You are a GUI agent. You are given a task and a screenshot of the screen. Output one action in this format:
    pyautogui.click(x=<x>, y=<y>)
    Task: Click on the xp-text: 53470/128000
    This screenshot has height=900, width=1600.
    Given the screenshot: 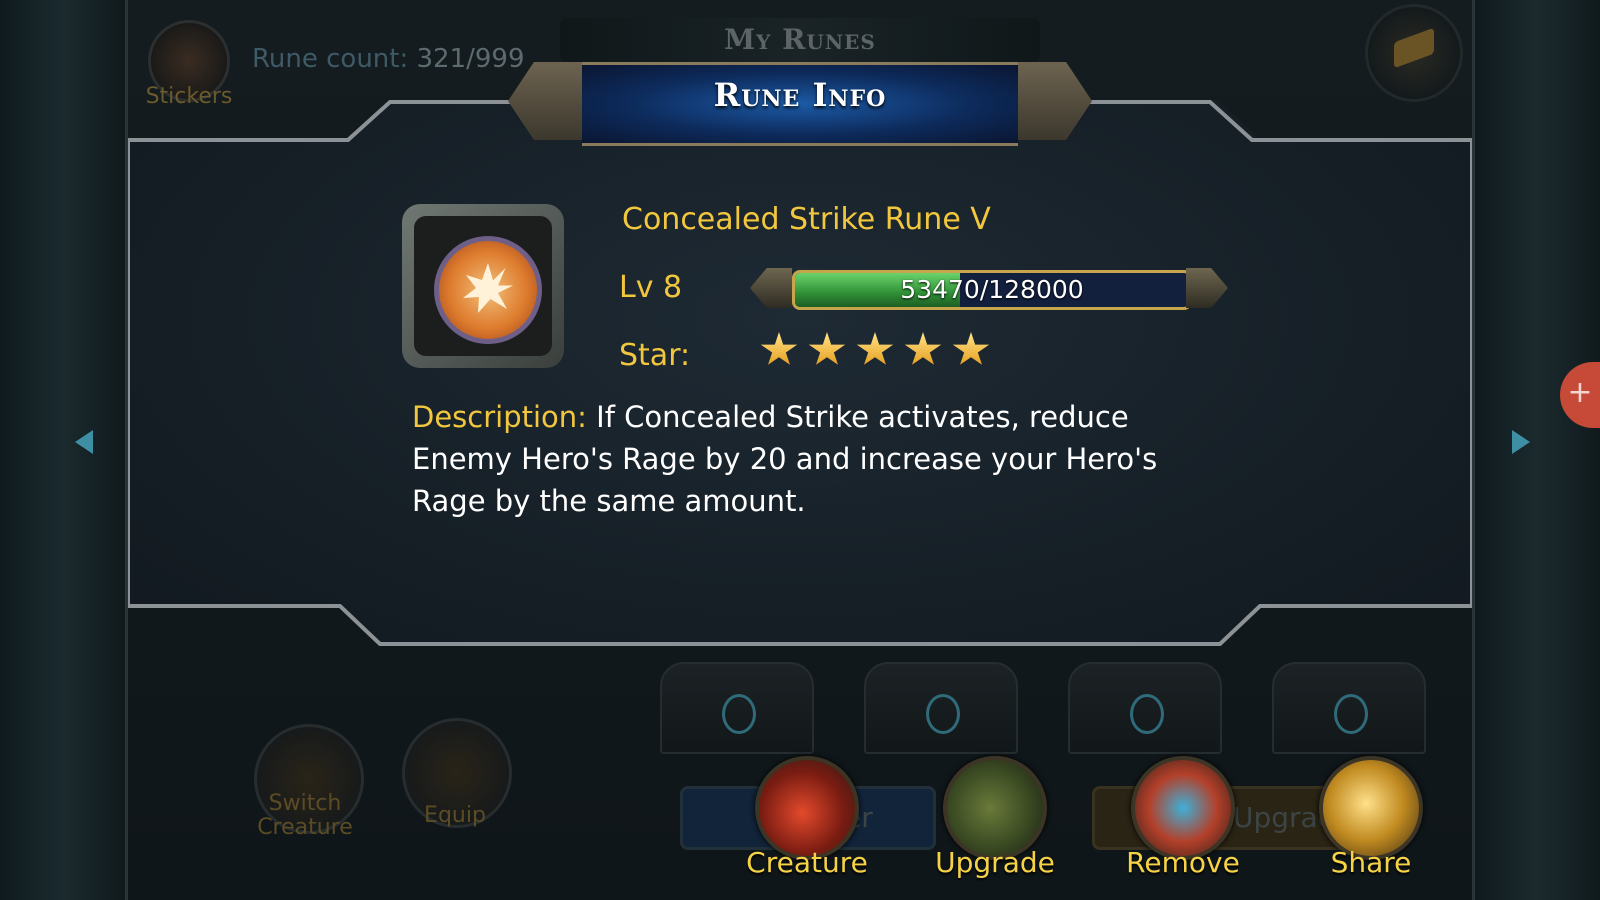 What is the action you would take?
    pyautogui.click(x=992, y=289)
    